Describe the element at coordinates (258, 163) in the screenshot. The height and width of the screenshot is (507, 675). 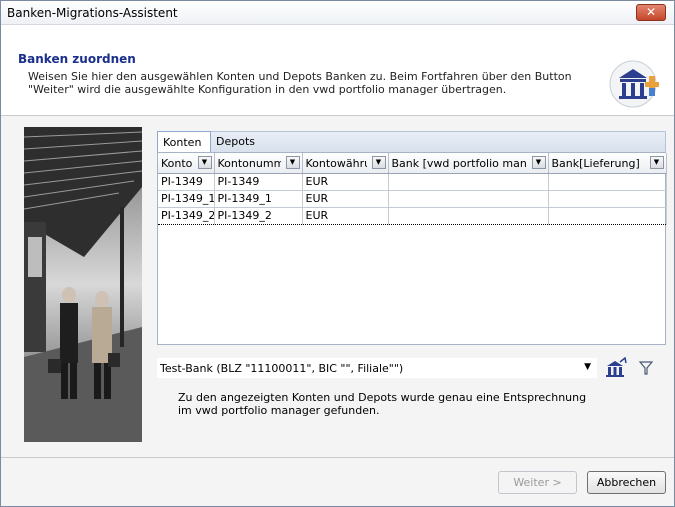
I see `column-header-kontonummer: Kontonumme▼` at that location.